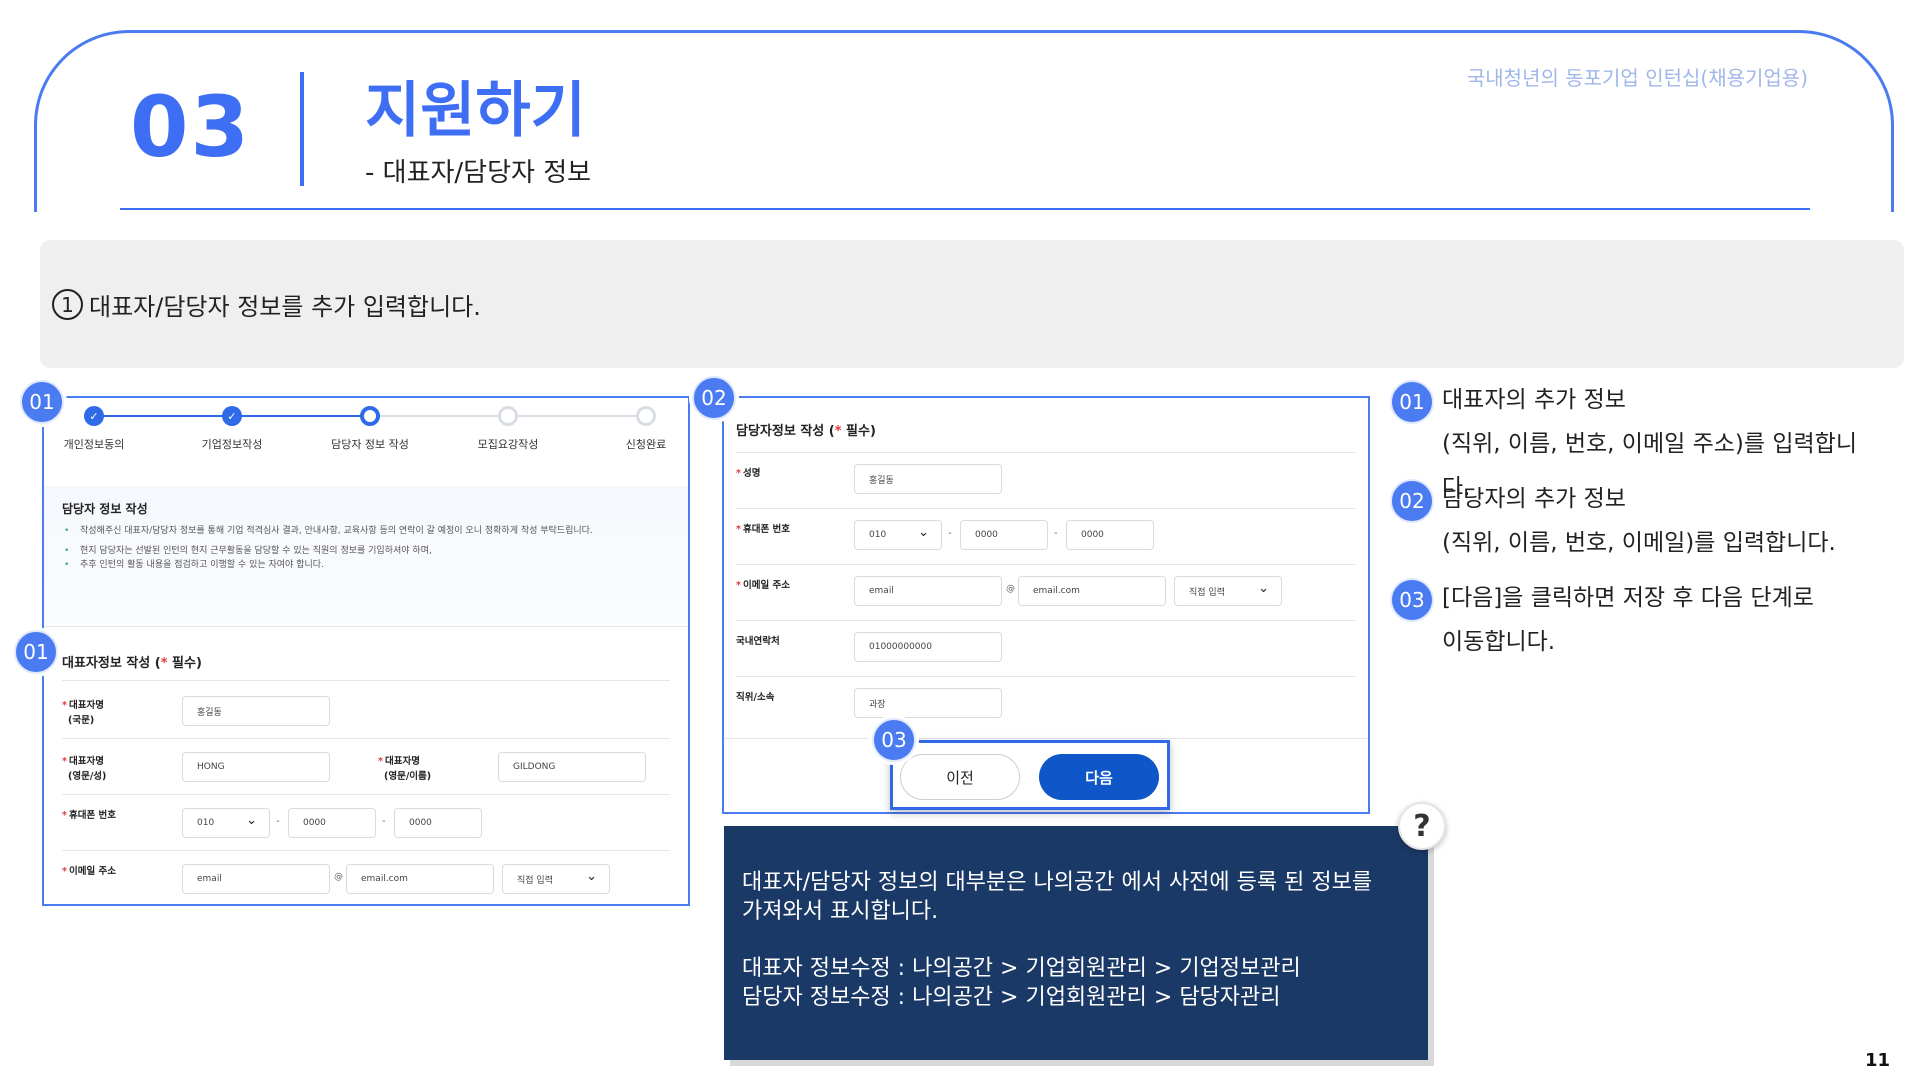 The height and width of the screenshot is (1080, 1920). Describe the element at coordinates (226, 823) in the screenshot. I see `rep-phone-prefix-select: 010` at that location.